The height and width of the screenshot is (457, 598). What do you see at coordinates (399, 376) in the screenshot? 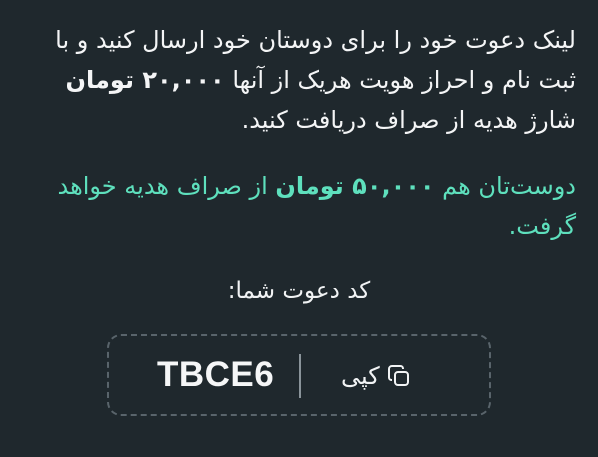
I see `copy-icon` at bounding box center [399, 376].